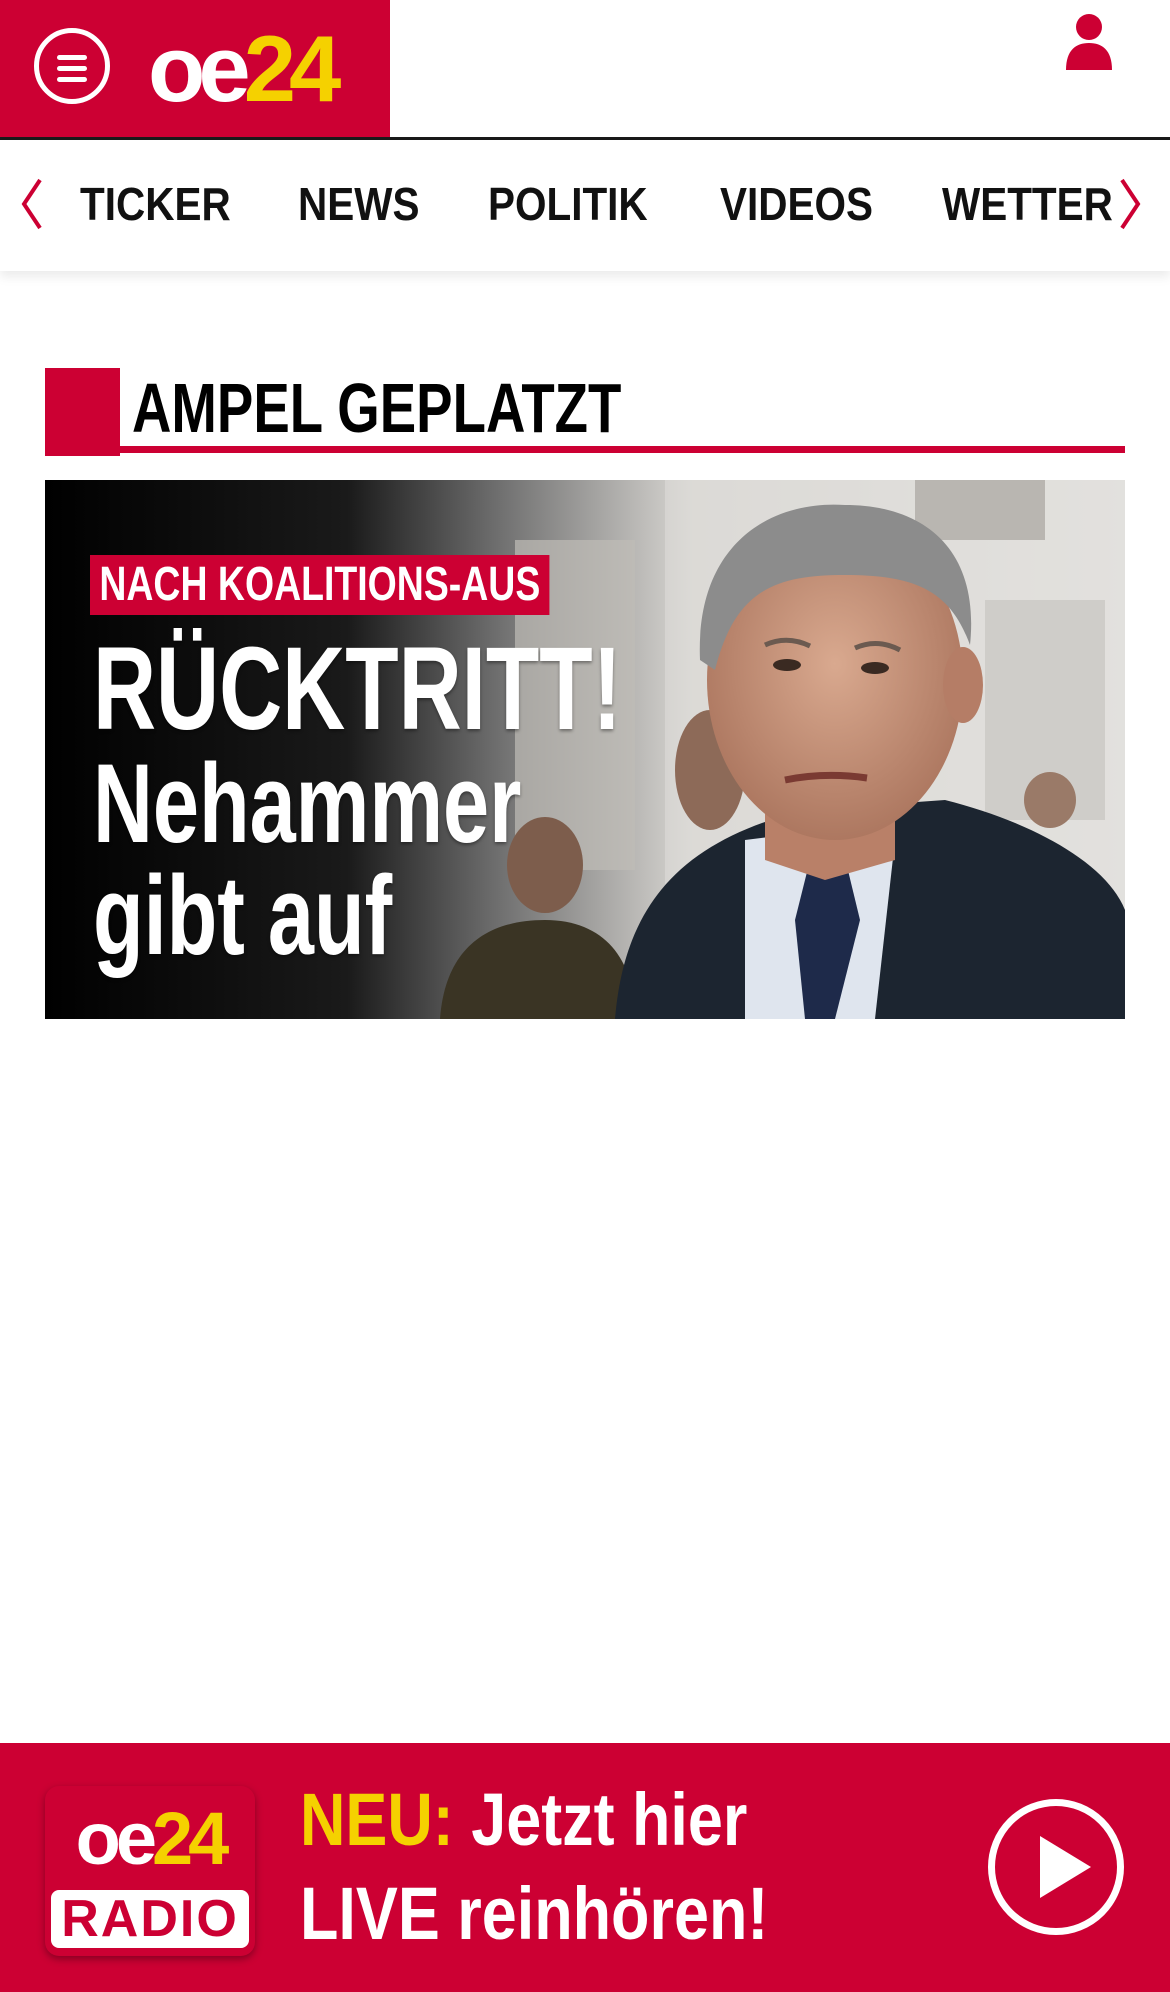 This screenshot has height=1992, width=1170. Describe the element at coordinates (357, 689) in the screenshot. I see `hero-headline-line-1: RÜCKTRITT!` at that location.